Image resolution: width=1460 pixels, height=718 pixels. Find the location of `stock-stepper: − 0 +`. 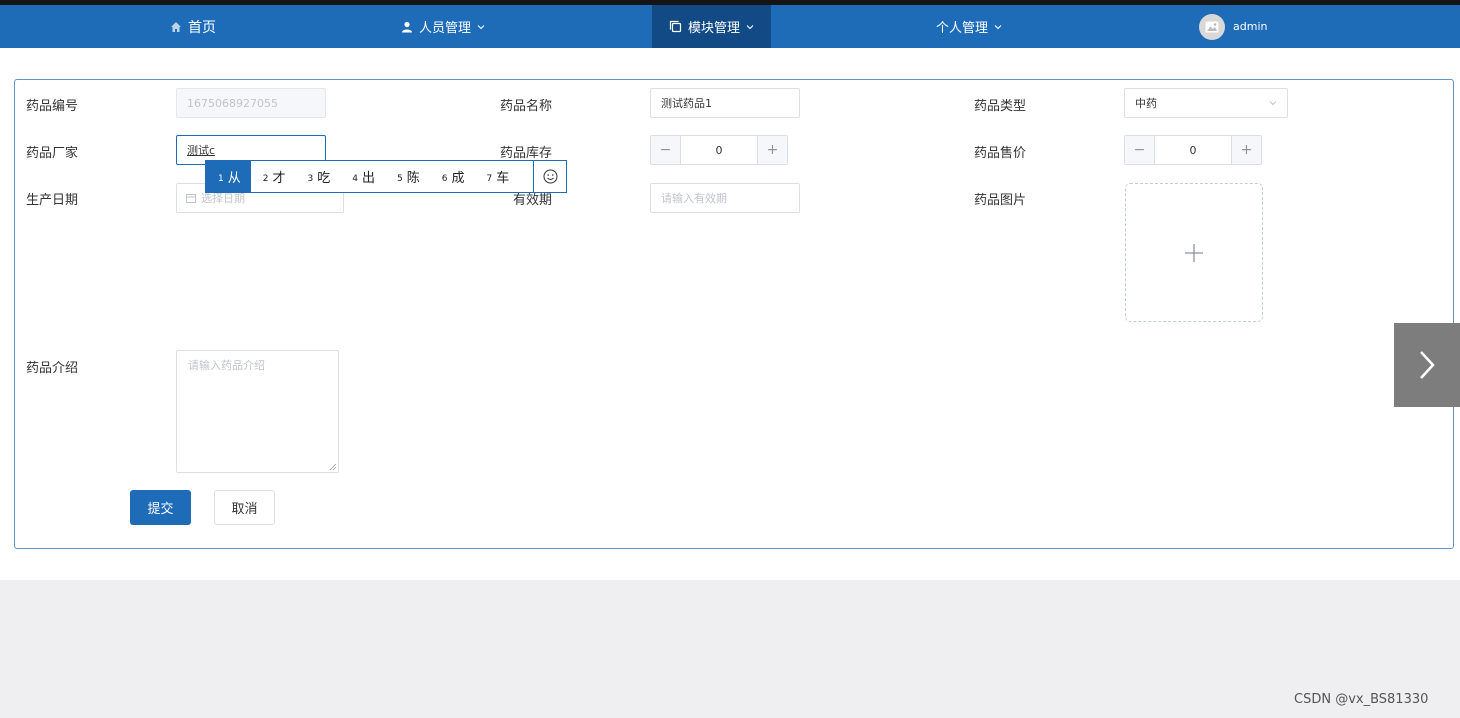

stock-stepper: − 0 + is located at coordinates (719, 150).